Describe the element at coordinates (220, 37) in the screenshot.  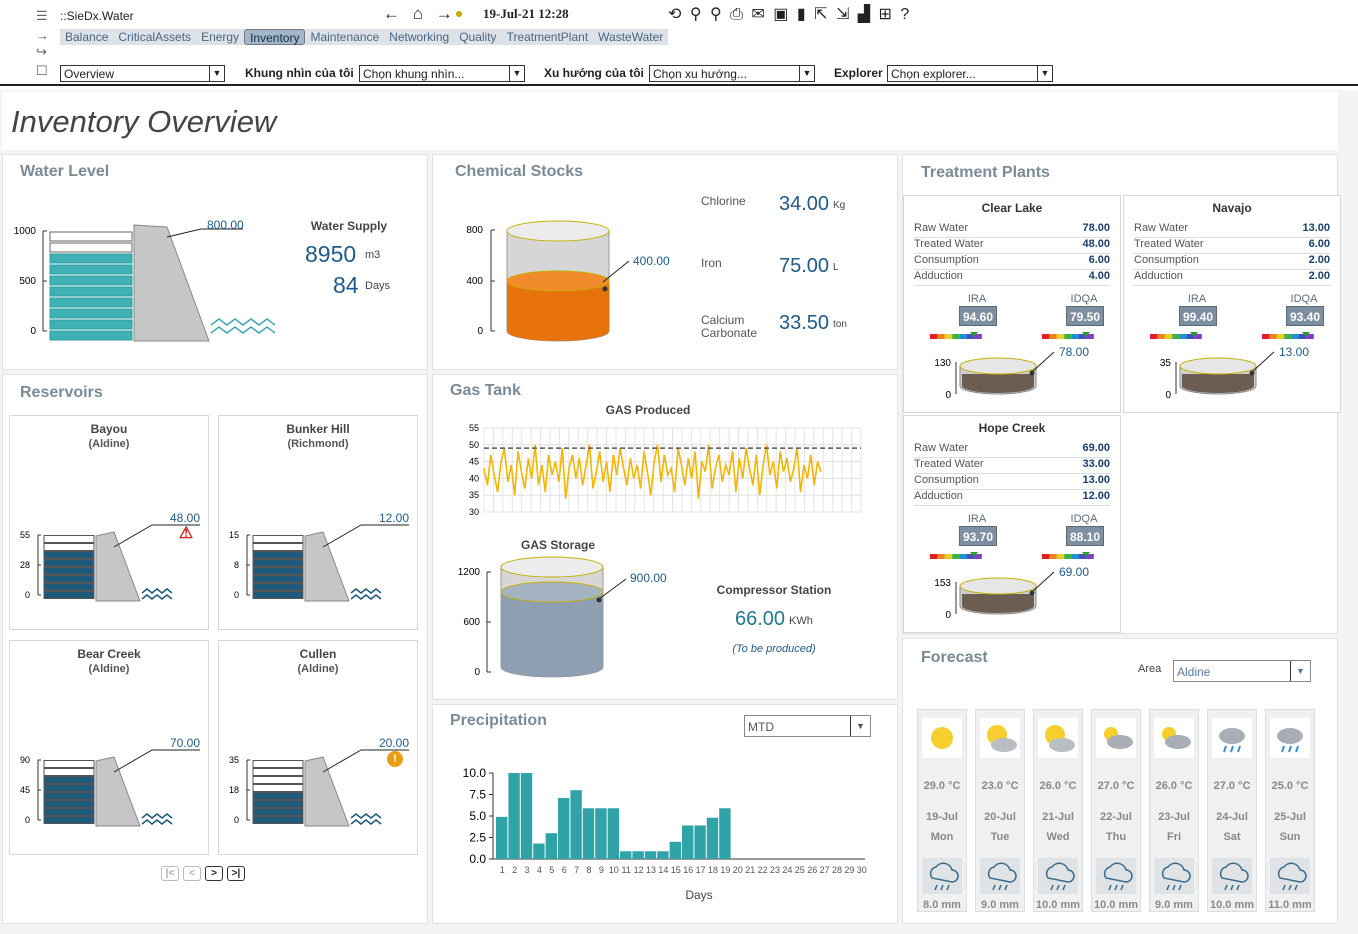
I see `tab-energy: Energy` at that location.